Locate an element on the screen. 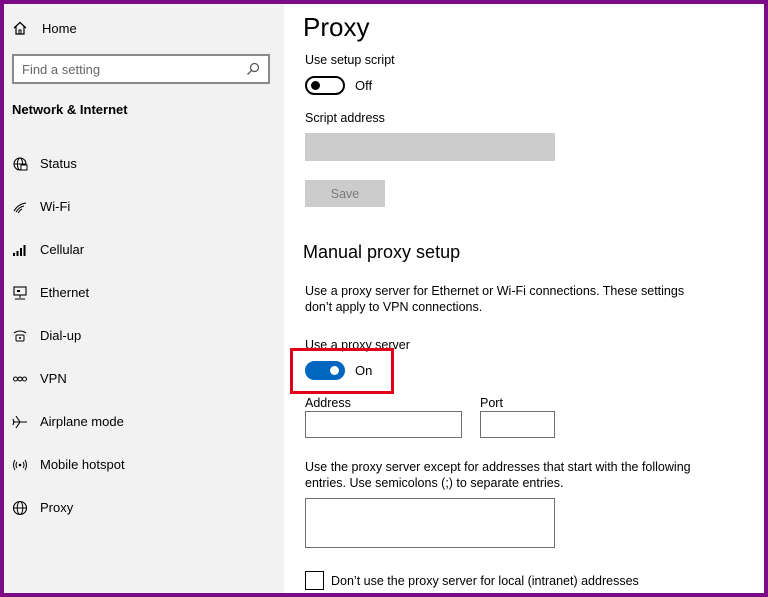 The image size is (768, 597). sidebar-item-label: Dial-up is located at coordinates (61, 335).